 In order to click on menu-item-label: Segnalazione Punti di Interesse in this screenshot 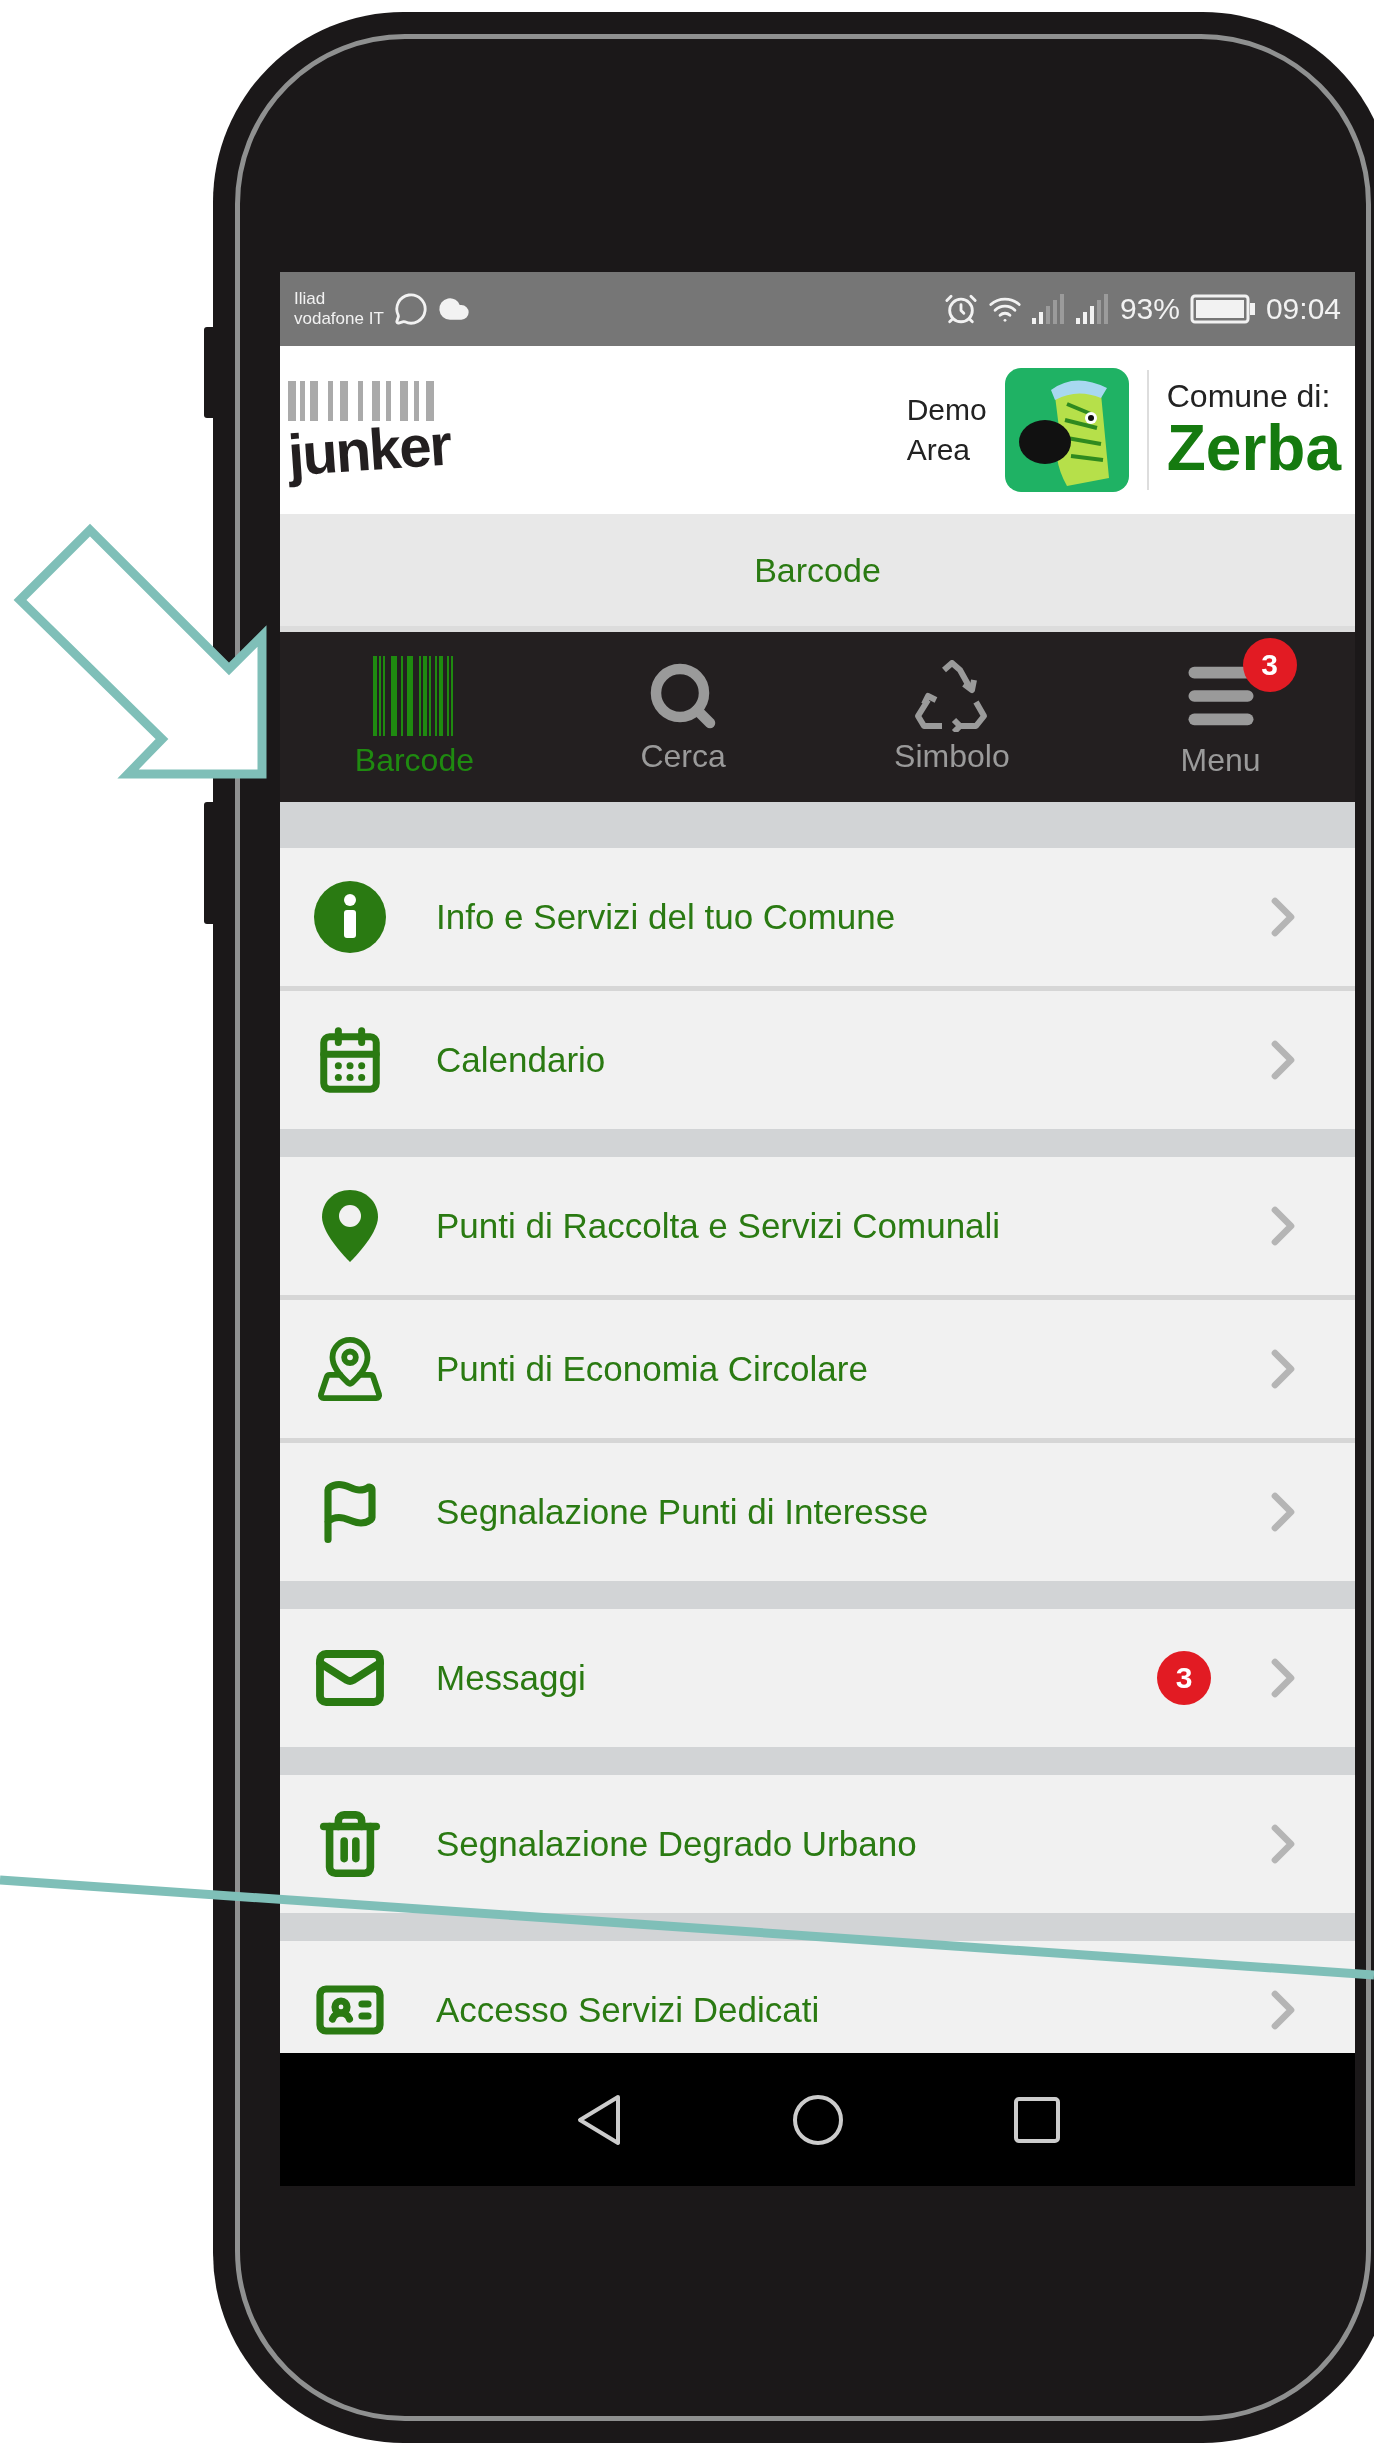, I will do `click(683, 1512)`.